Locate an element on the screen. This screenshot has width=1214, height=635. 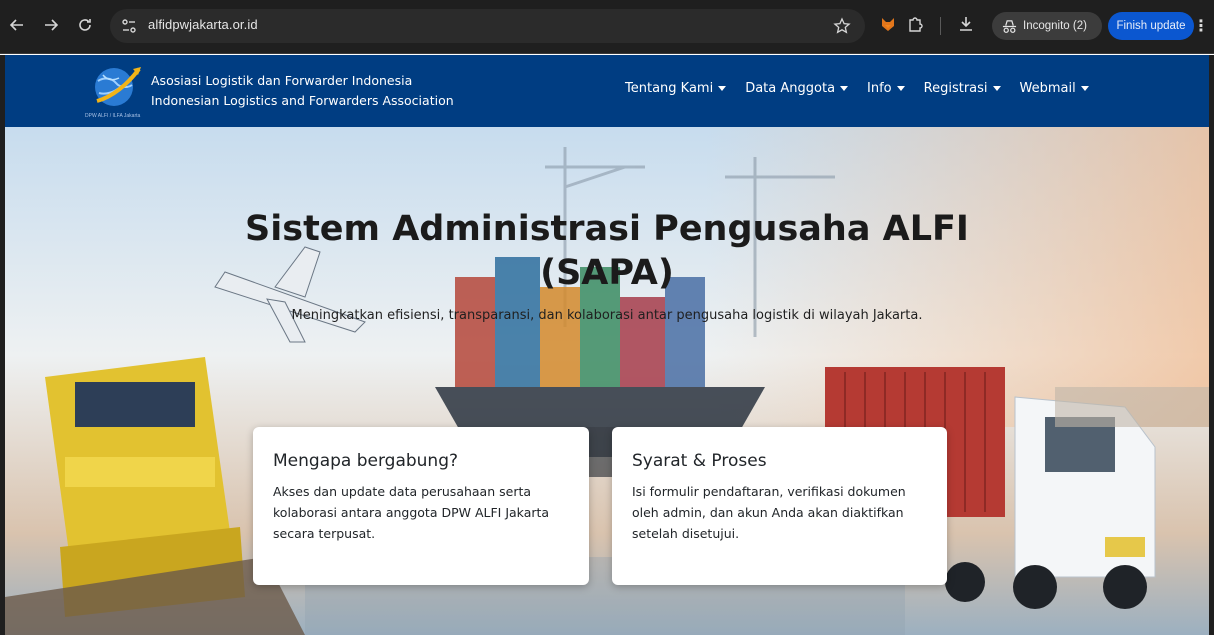
window-edge-right is located at coordinates (1211, 345).